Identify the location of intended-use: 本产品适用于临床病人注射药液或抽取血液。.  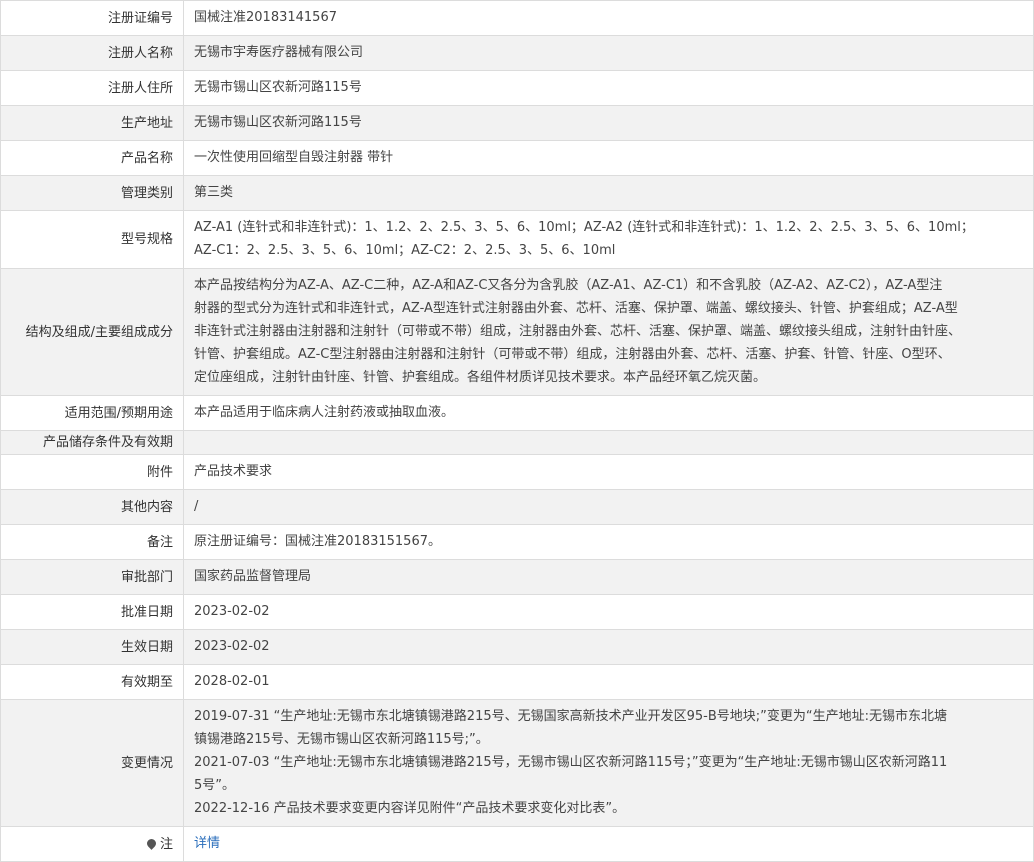
(608, 413).